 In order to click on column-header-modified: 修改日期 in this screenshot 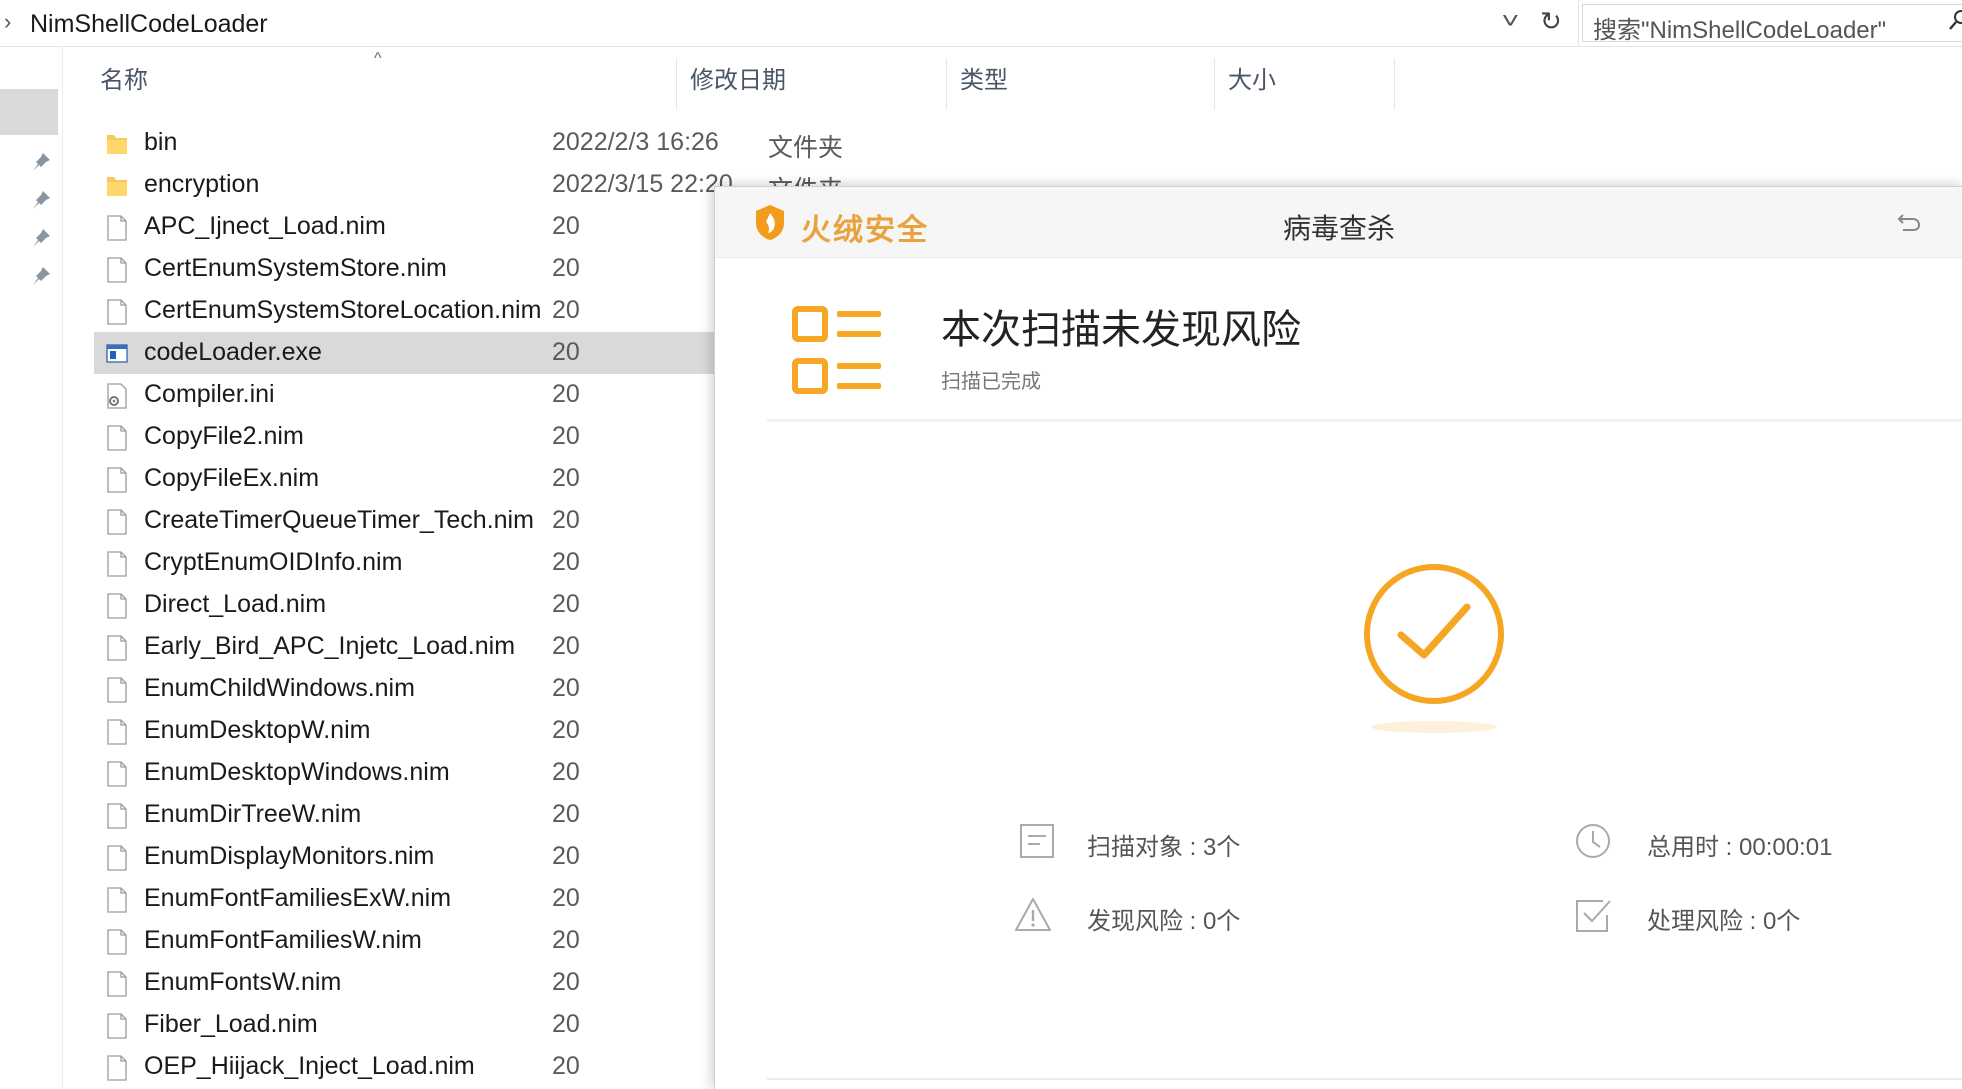, I will do `click(738, 77)`.